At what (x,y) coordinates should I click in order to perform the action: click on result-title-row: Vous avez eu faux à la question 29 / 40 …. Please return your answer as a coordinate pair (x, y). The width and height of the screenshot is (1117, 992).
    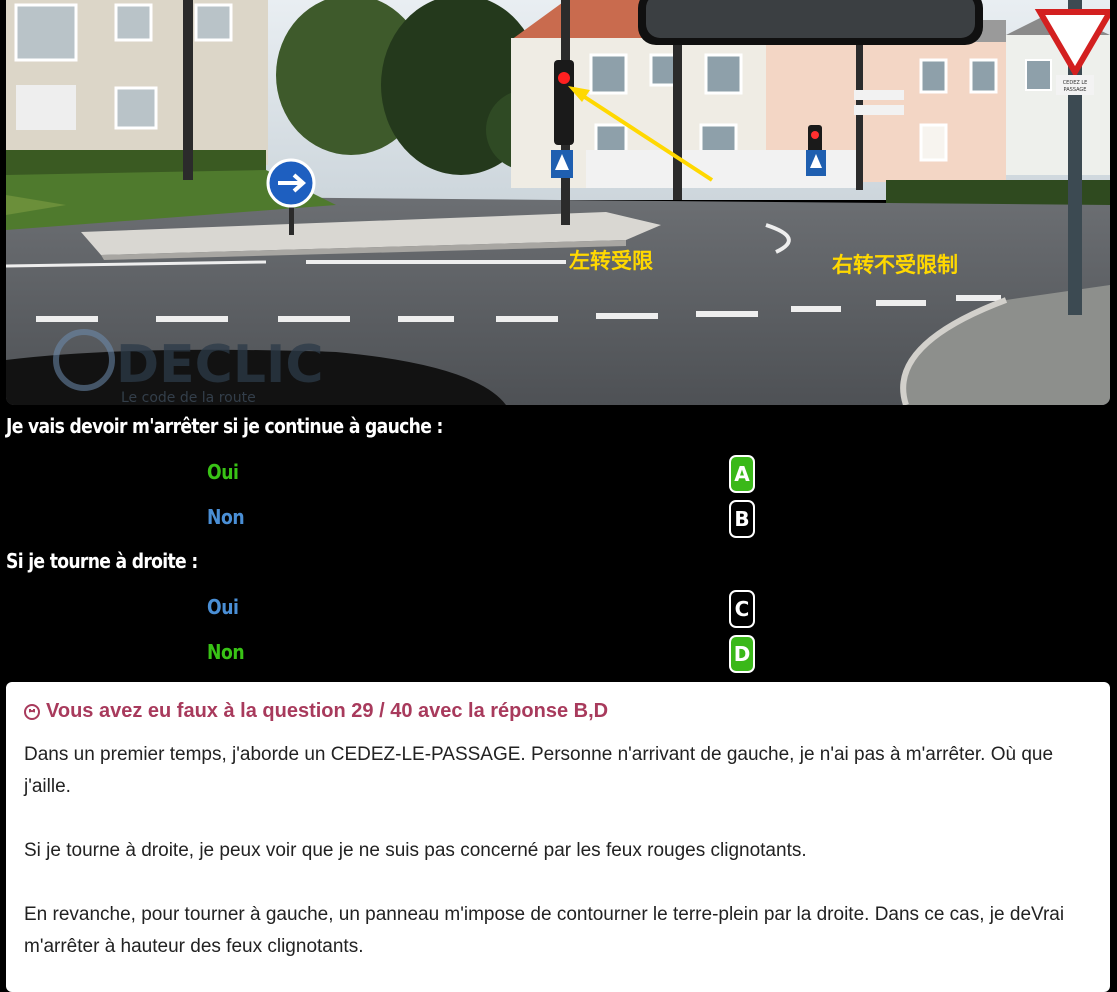
    Looking at the image, I should click on (558, 711).